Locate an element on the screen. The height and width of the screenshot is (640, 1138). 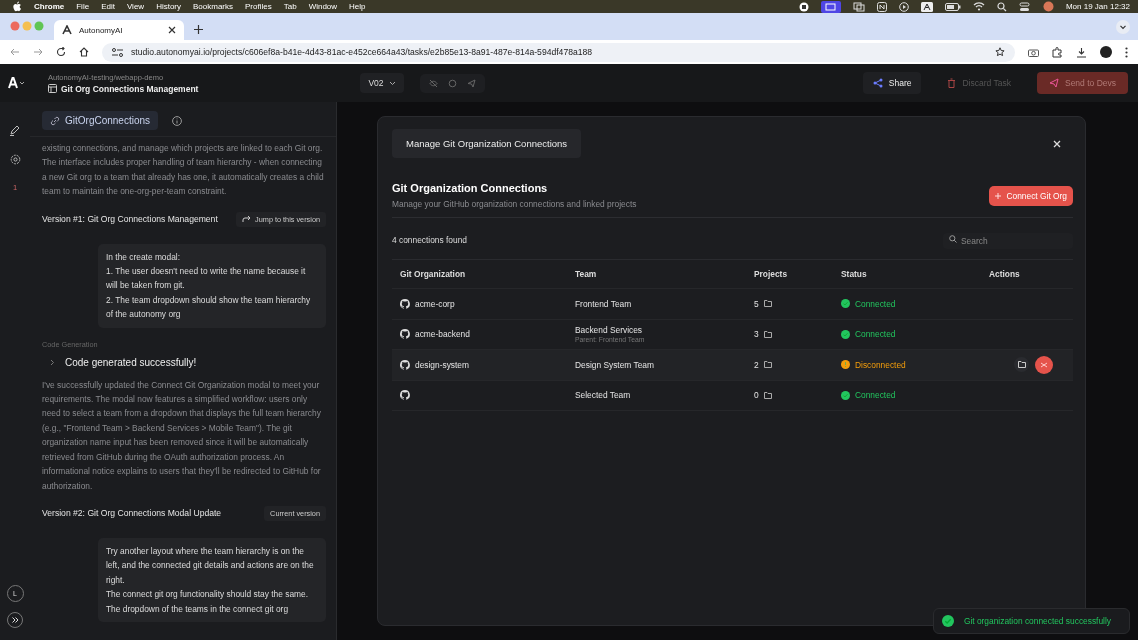
column-header: Projects is located at coordinates (771, 274).